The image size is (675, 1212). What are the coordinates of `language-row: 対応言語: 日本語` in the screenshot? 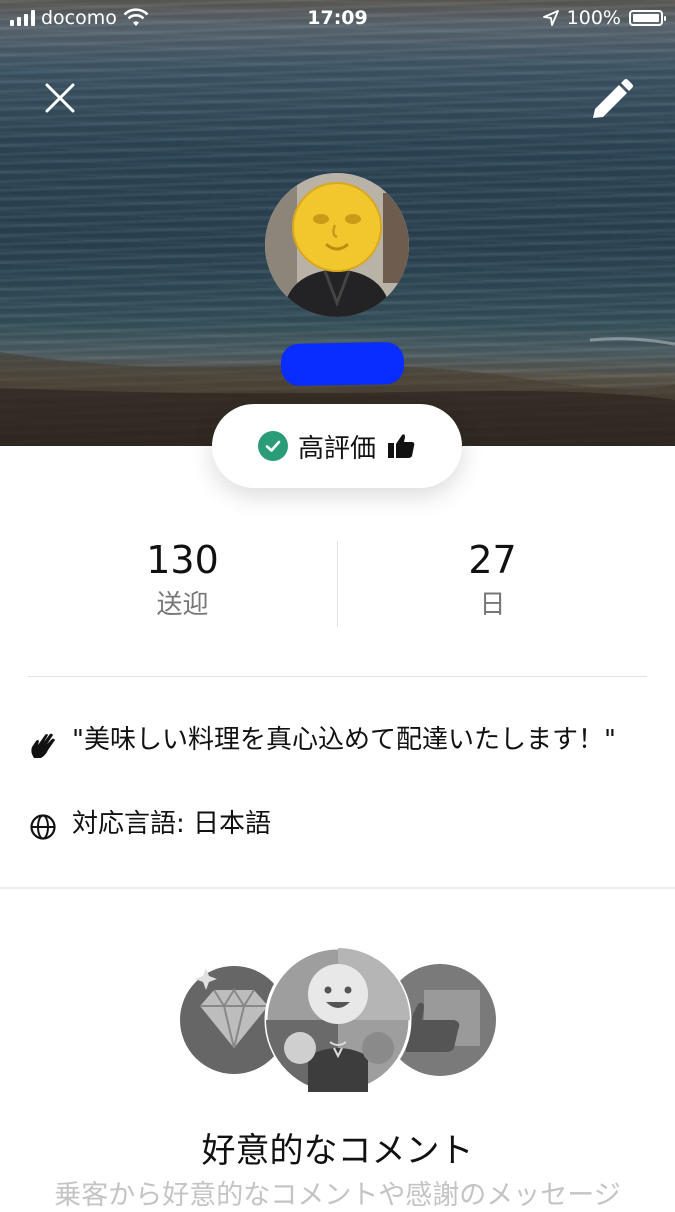 It's located at (149, 824).